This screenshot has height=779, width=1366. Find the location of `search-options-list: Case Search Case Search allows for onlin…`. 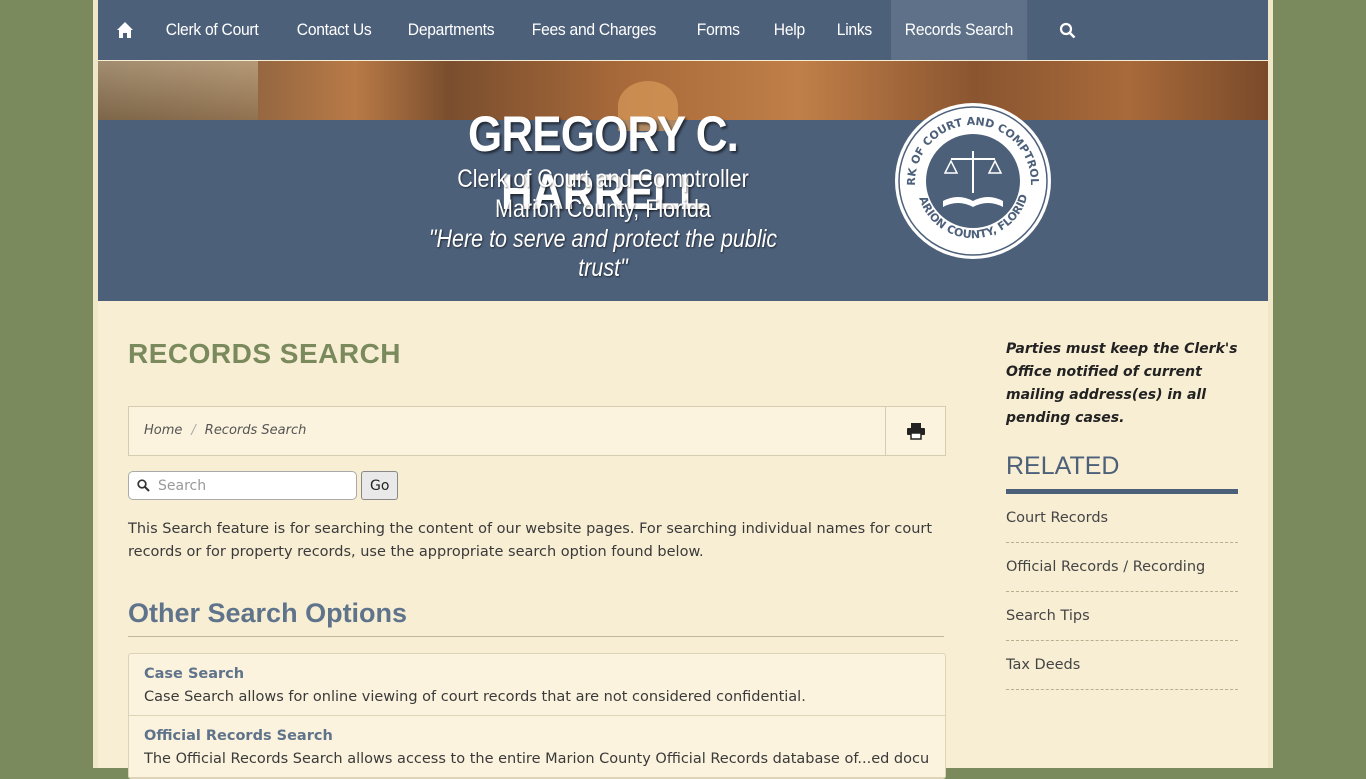

search-options-list: Case Search Case Search allows for onlin… is located at coordinates (537, 716).